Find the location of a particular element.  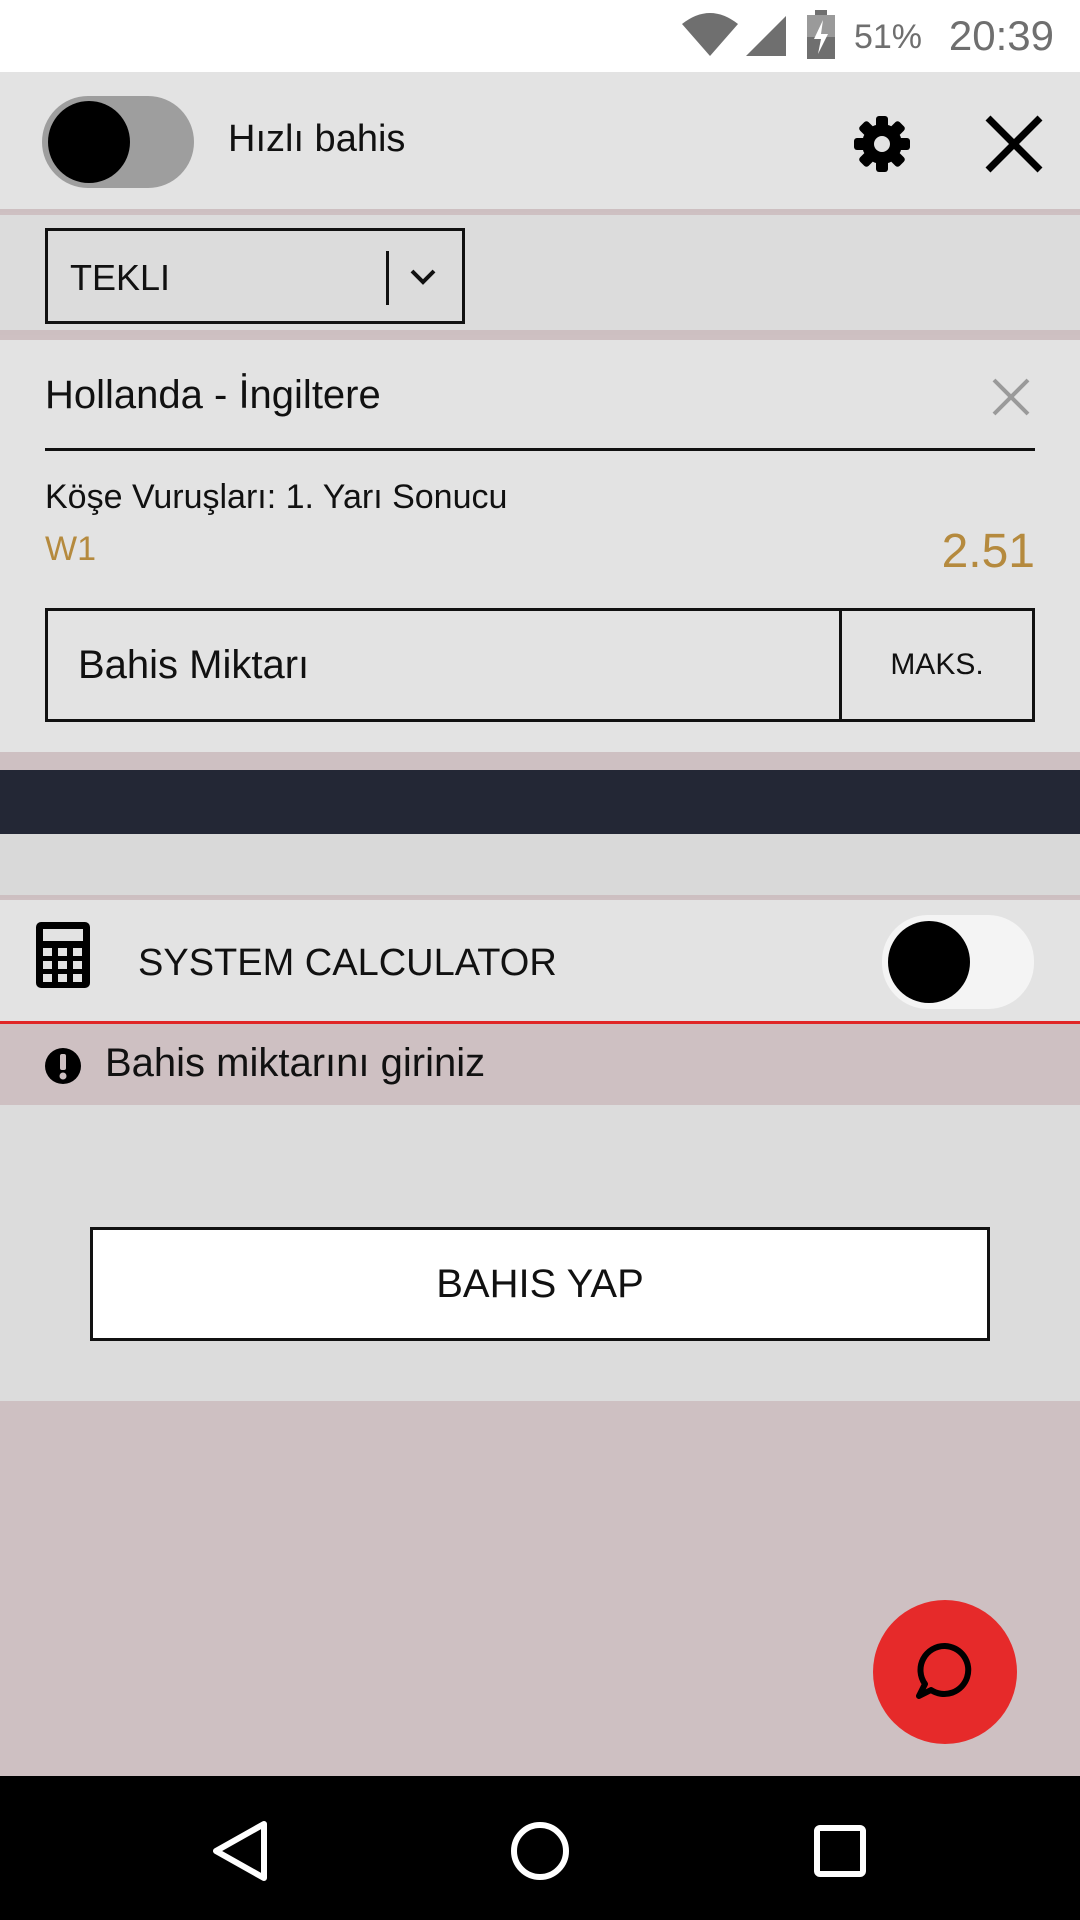

stake-input-group: MAKS. is located at coordinates (540, 665).